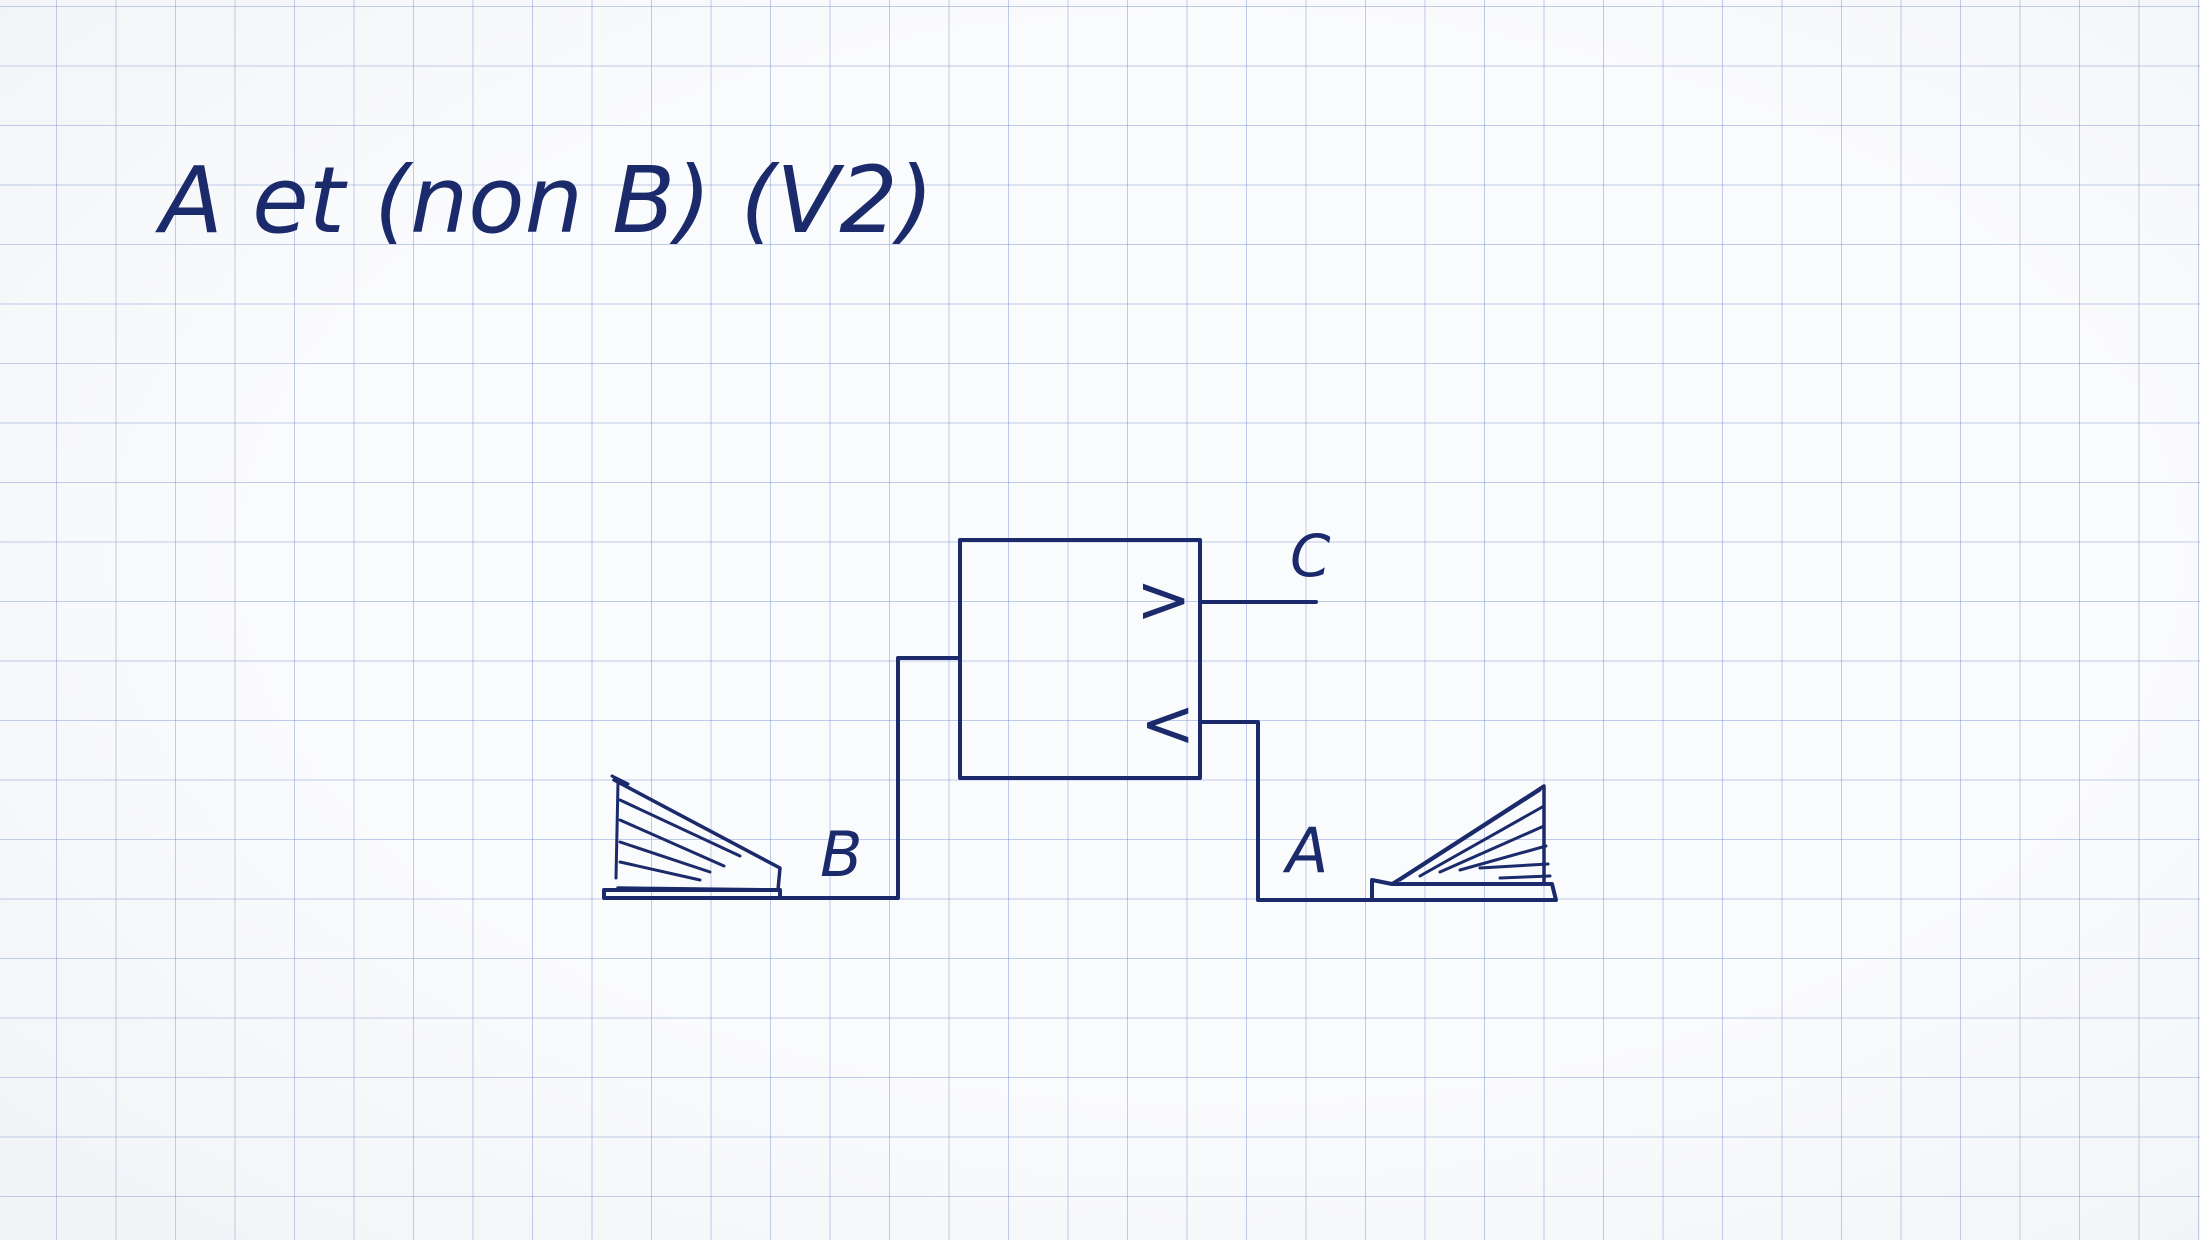  Describe the element at coordinates (841, 854) in the screenshot. I see `input-label-b: B` at that location.